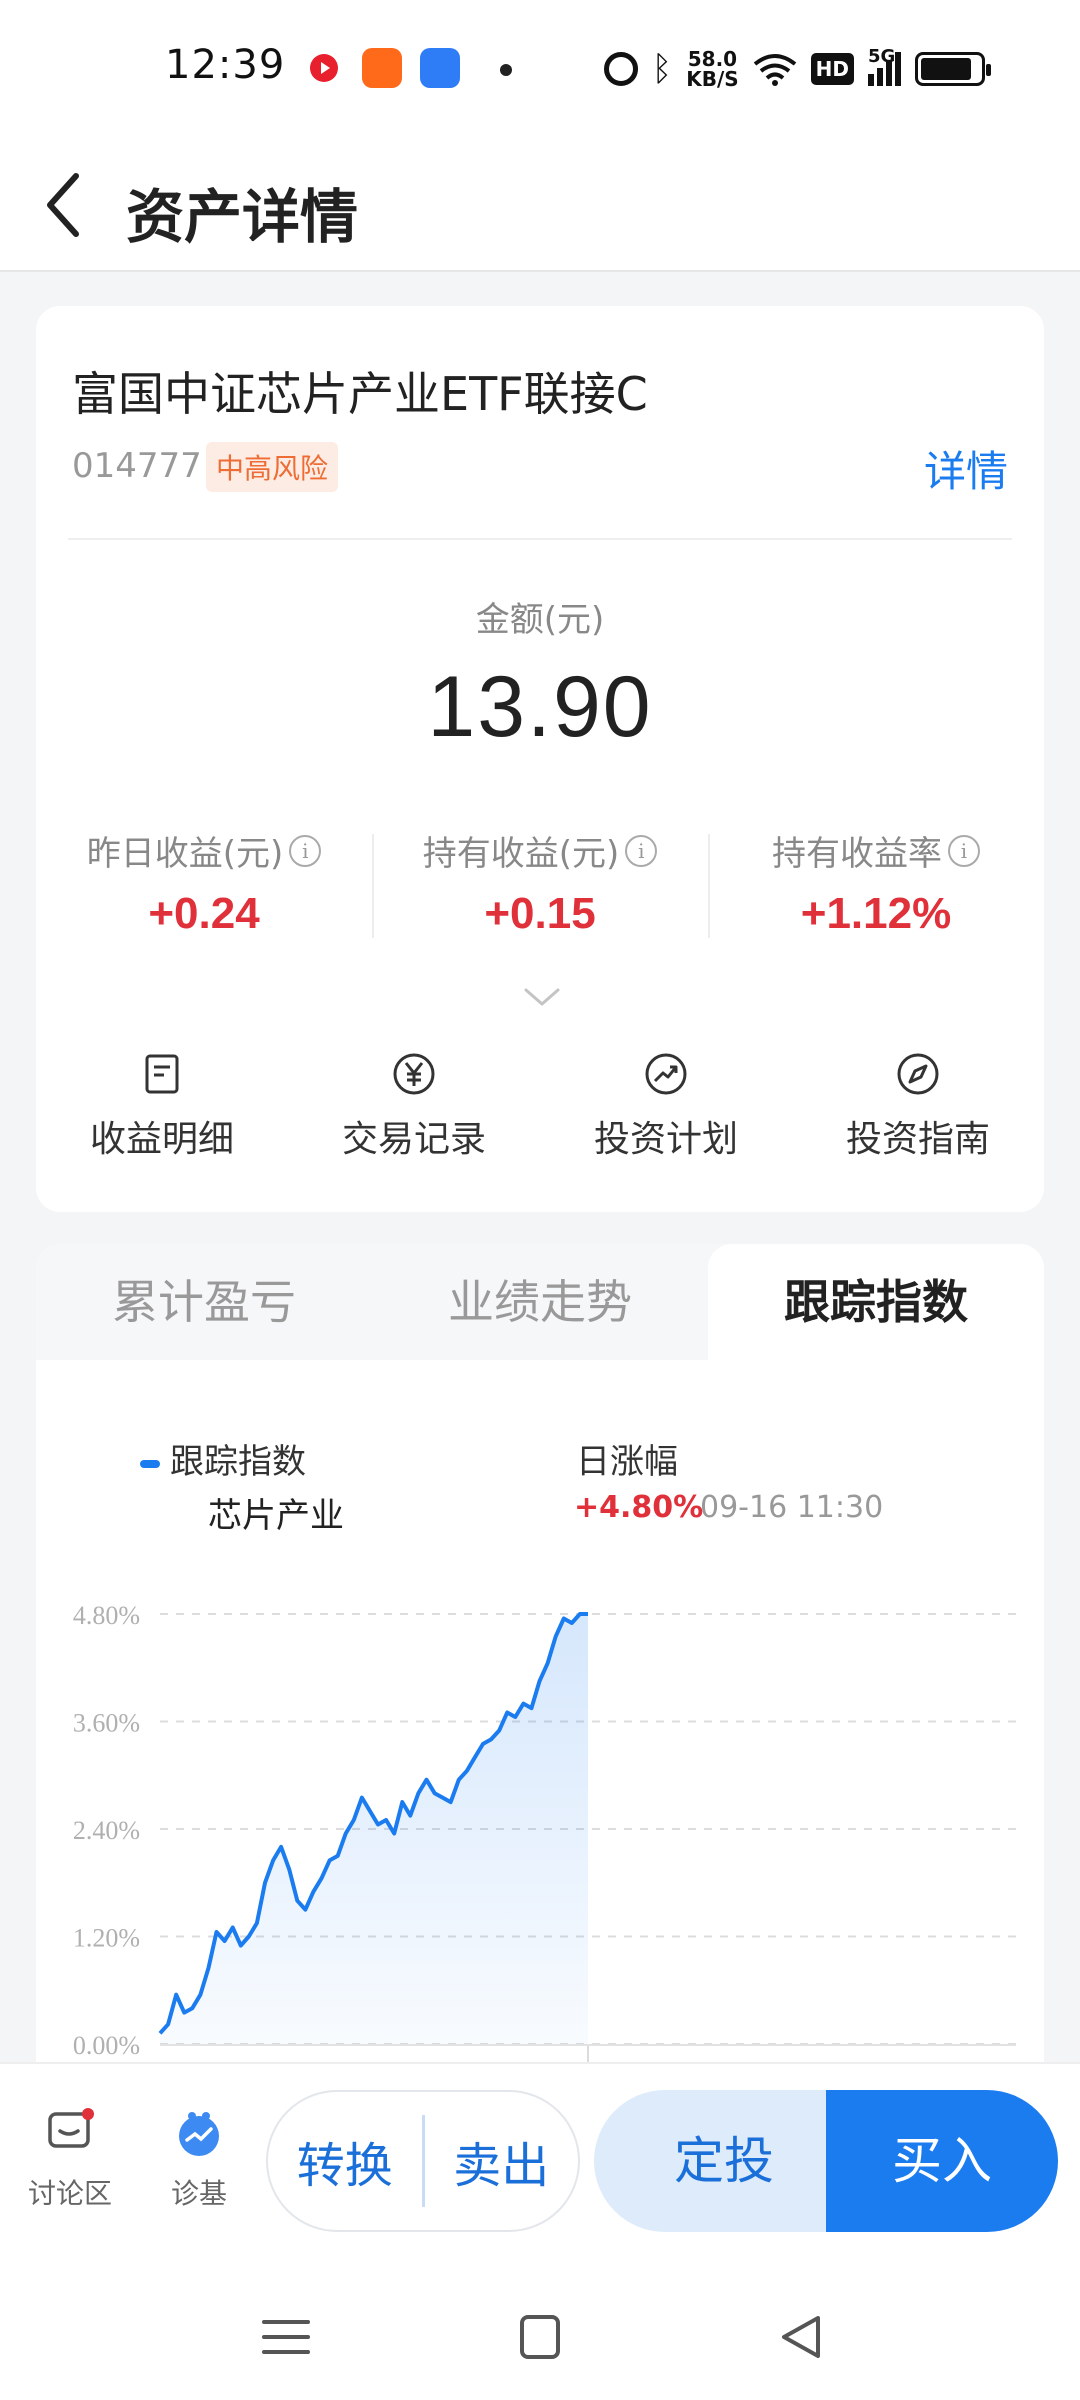 The width and height of the screenshot is (1080, 2400). What do you see at coordinates (666, 1074) in the screenshot?
I see `trend-icon` at bounding box center [666, 1074].